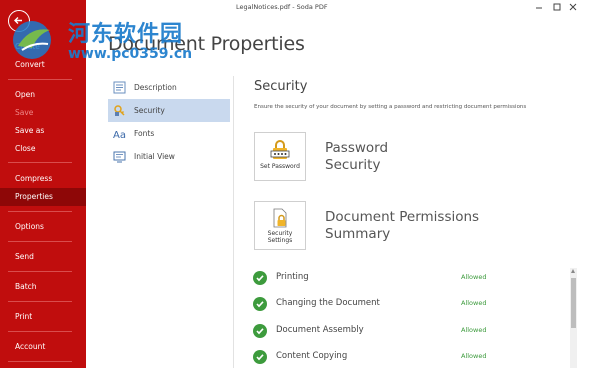  What do you see at coordinates (149, 110) in the screenshot?
I see `nav-item-label: Security` at bounding box center [149, 110].